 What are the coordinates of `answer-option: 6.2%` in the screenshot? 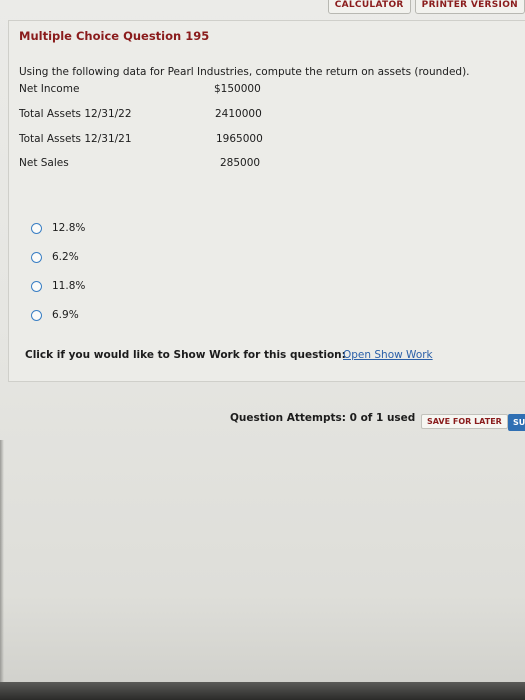 It's located at (55, 257).